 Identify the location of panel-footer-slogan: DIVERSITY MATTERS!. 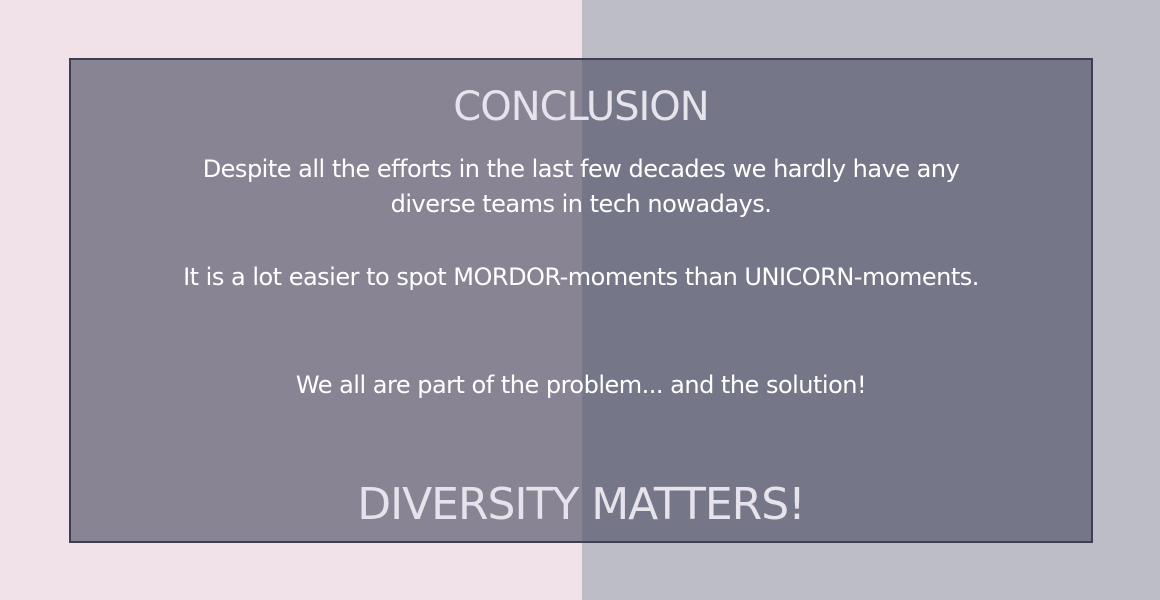
(581, 504).